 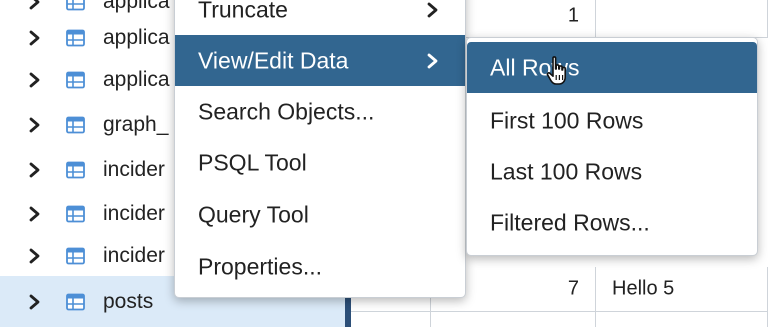 I want to click on submenu-item-last-100-rows: Last 100 Rows, so click(x=612, y=171).